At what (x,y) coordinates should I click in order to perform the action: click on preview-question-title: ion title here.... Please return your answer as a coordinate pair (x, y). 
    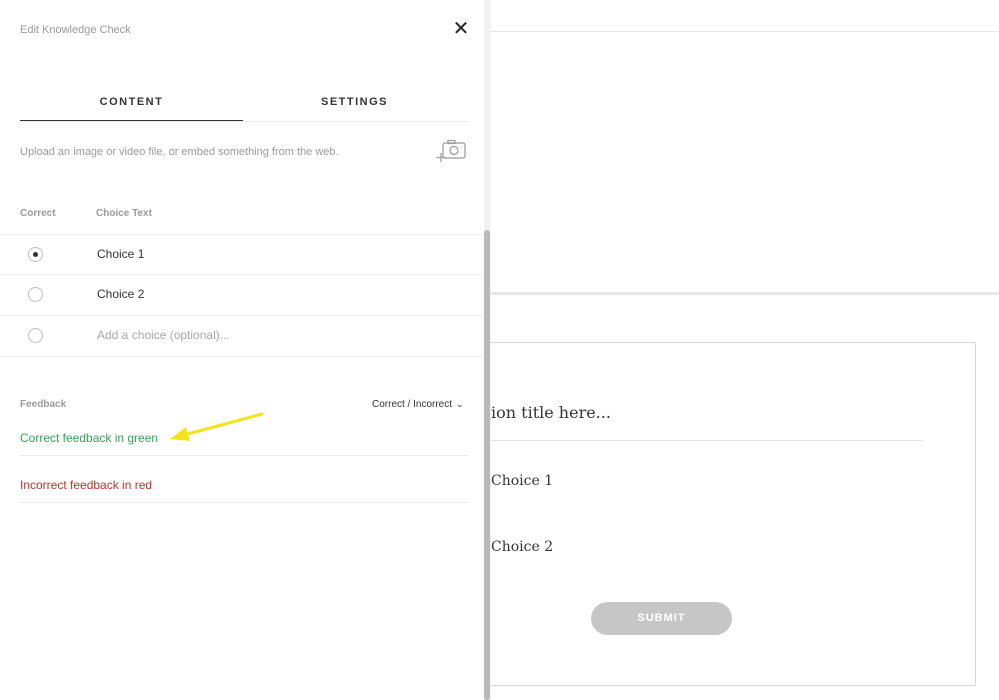
    Looking at the image, I should click on (707, 421).